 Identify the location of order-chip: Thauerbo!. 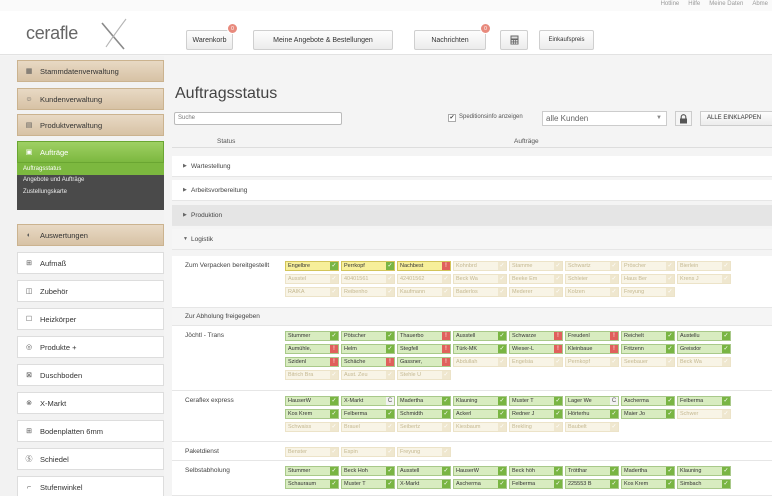
(424, 336).